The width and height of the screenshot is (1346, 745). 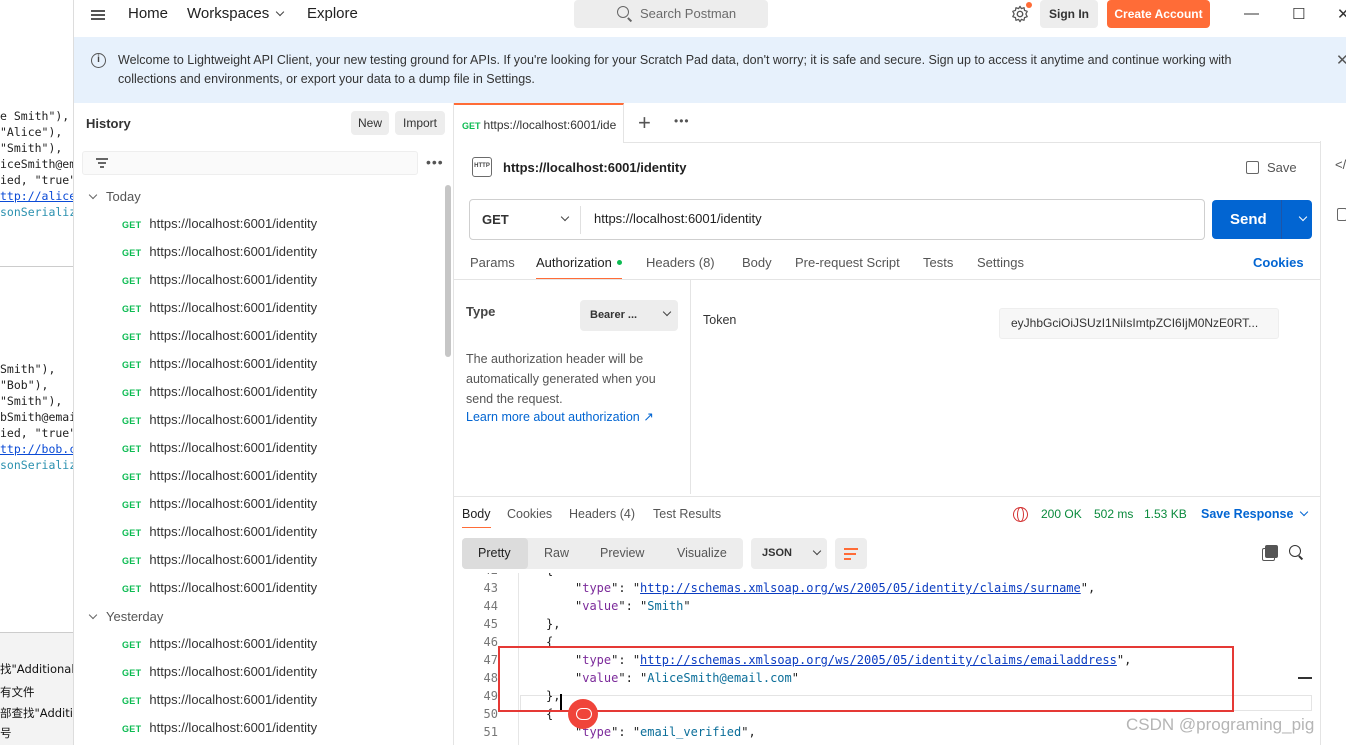 What do you see at coordinates (125, 616) in the screenshot?
I see `history-group-yesterday: Yesterday` at bounding box center [125, 616].